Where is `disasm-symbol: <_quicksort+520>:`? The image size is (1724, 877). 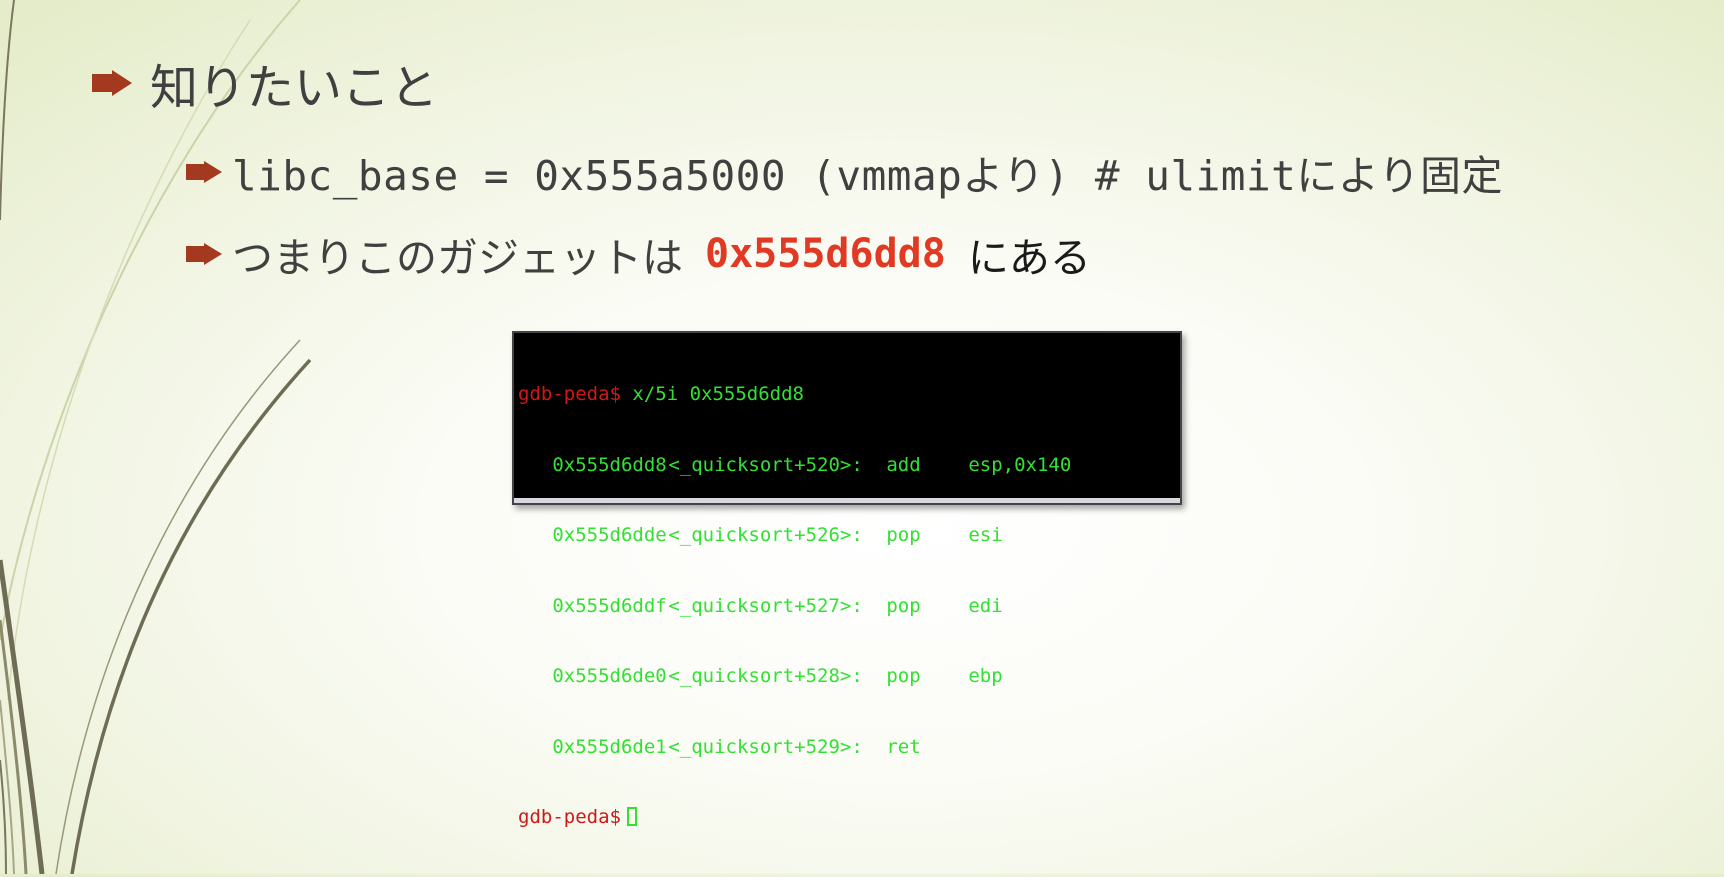
disasm-symbol: <_quicksort+520>: is located at coordinates (765, 464).